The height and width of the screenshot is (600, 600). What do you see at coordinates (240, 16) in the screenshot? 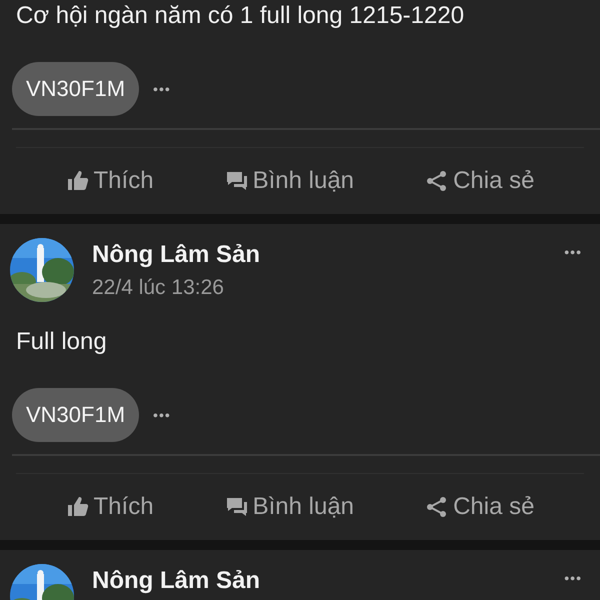
I see `post-text: Cơ hội ngàn năm có 1 full long 1215-1220` at bounding box center [240, 16].